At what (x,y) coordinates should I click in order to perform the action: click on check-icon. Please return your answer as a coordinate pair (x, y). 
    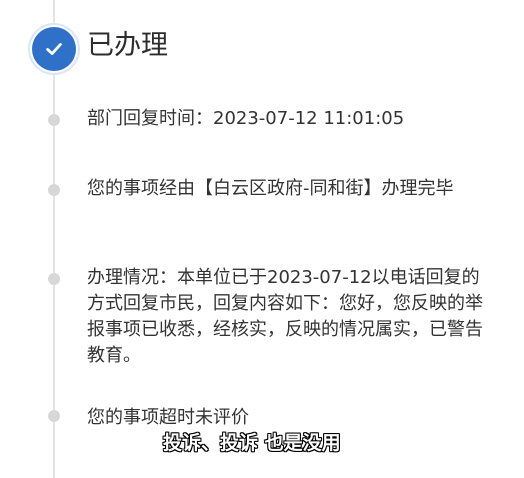
    Looking at the image, I should click on (54, 49).